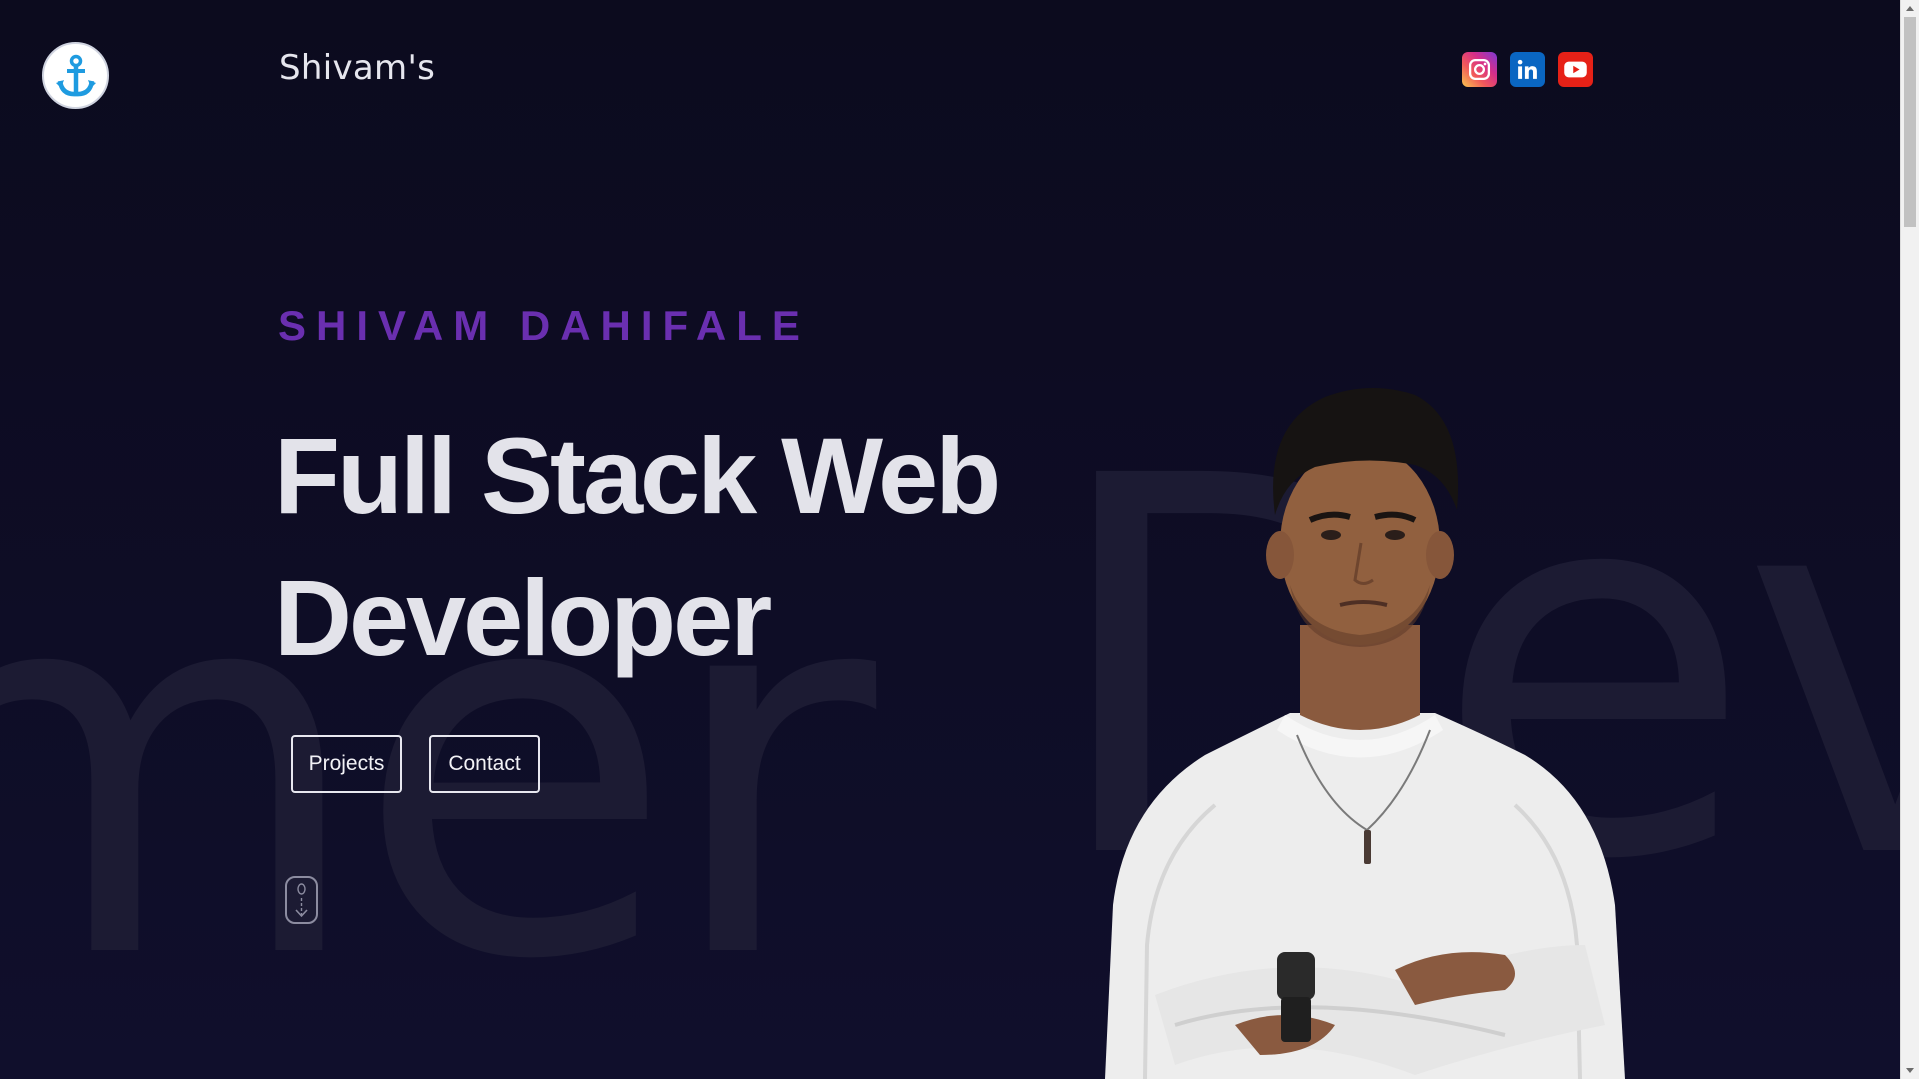 This screenshot has width=1919, height=1079. Describe the element at coordinates (523, 617) in the screenshot. I see `headline-line-2: Developer` at that location.